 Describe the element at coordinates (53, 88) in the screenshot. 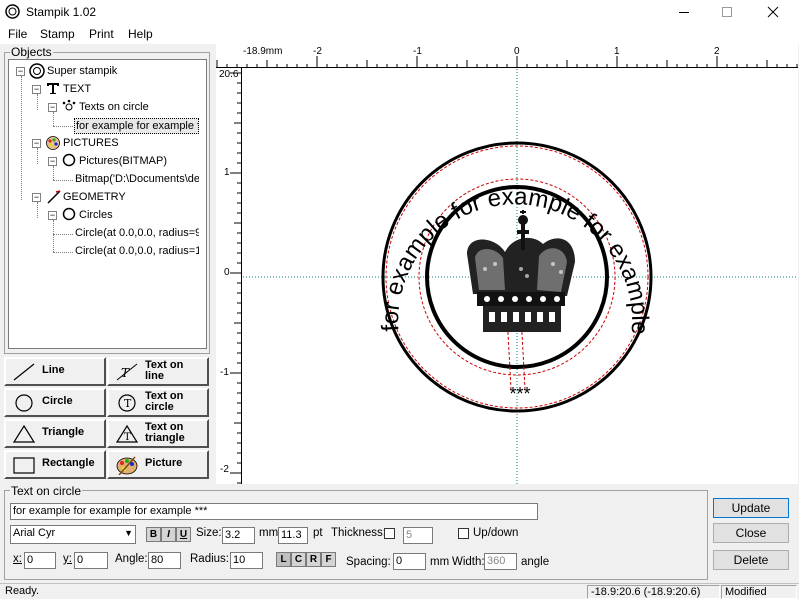

I see `text-icon` at that location.